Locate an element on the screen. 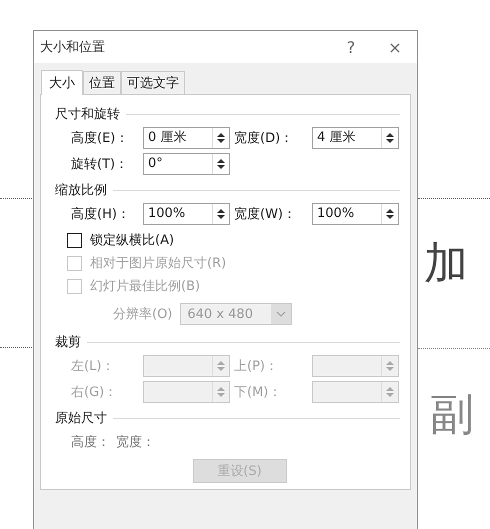  field-label: 宽度(W)： is located at coordinates (265, 214).